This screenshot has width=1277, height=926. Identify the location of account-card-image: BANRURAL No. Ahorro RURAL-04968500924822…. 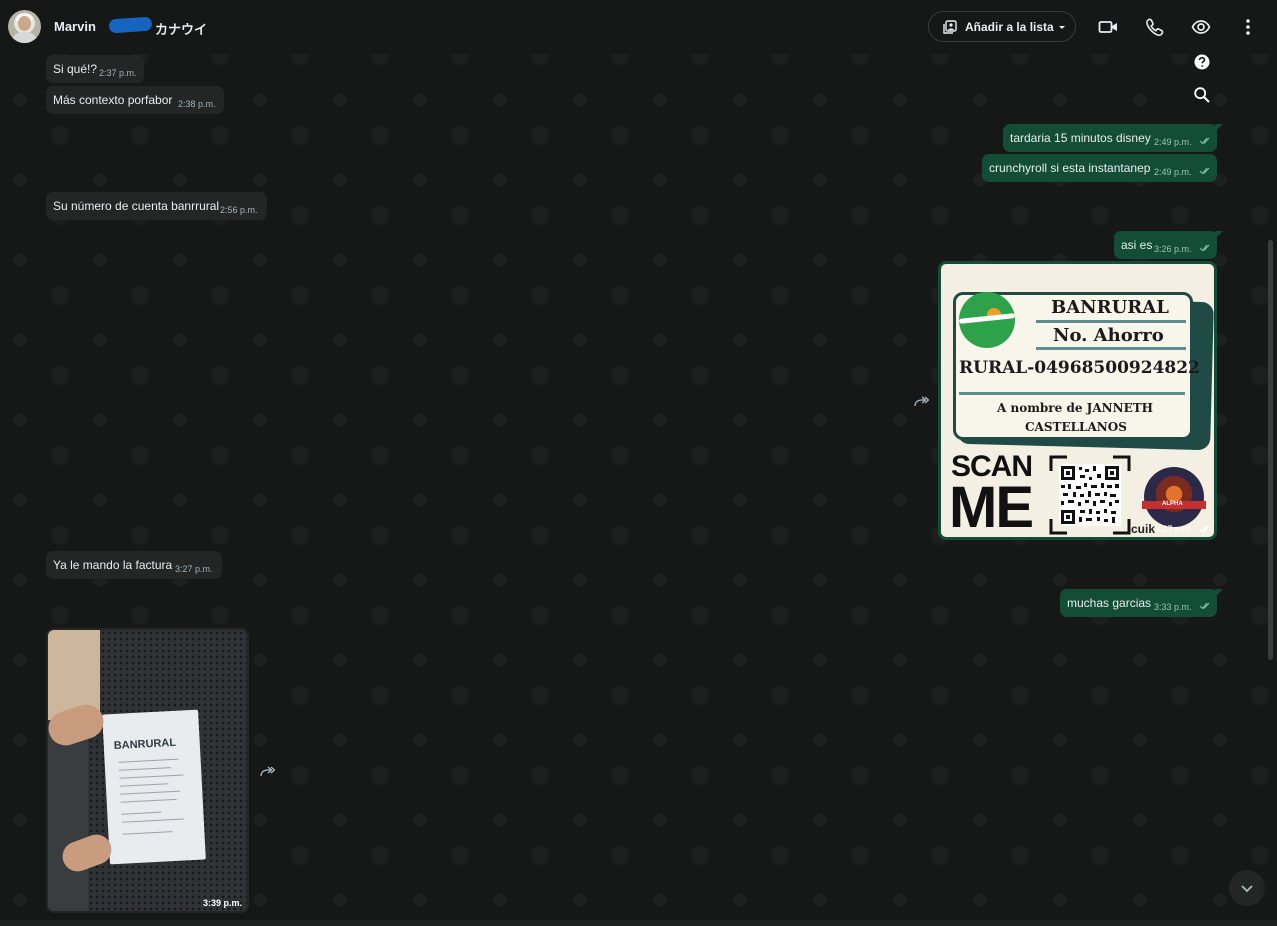
(1077, 400).